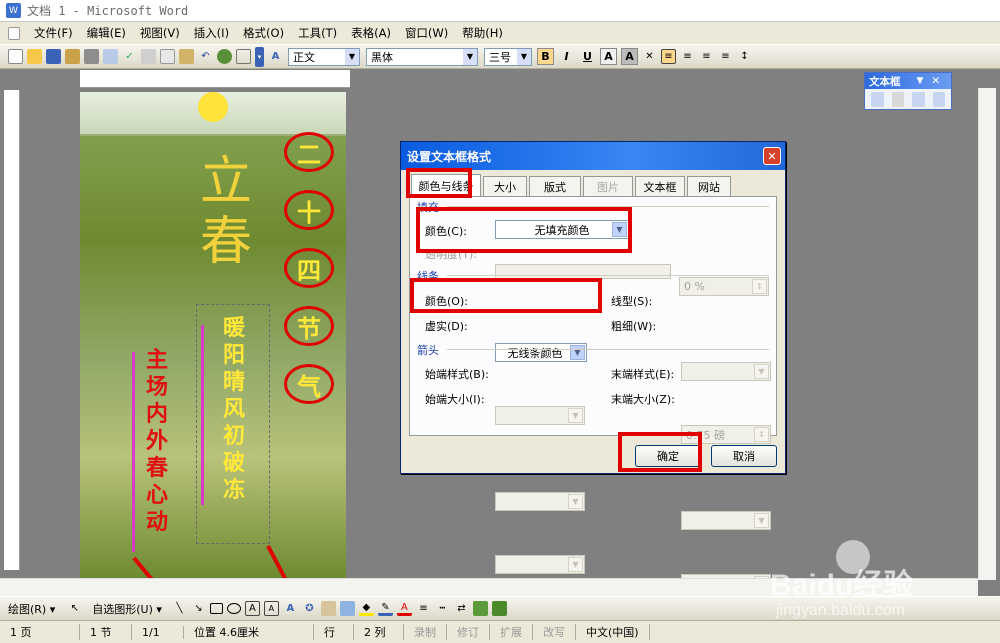 This screenshot has width=1000, height=643. Describe the element at coordinates (425, 632) in the screenshot. I see `status-rec: 录制` at that location.